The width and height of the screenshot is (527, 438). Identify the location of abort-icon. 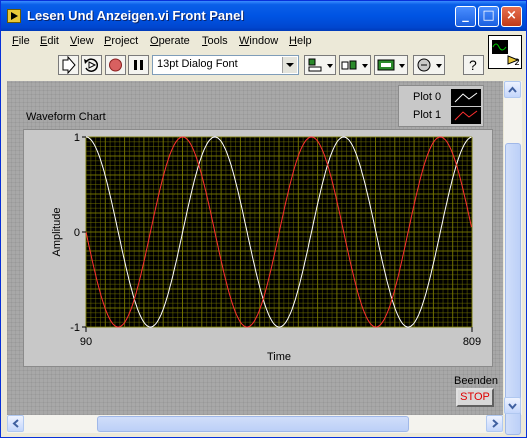
(115, 65).